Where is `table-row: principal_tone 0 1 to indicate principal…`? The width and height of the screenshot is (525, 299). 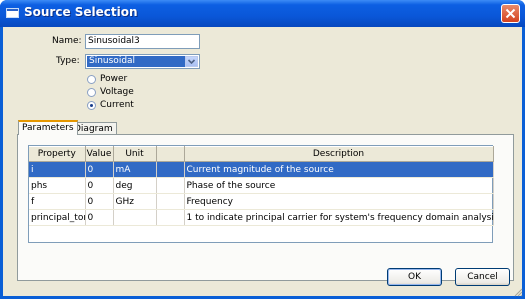
table-row: principal_tone 0 1 to indicate principal… is located at coordinates (261, 217).